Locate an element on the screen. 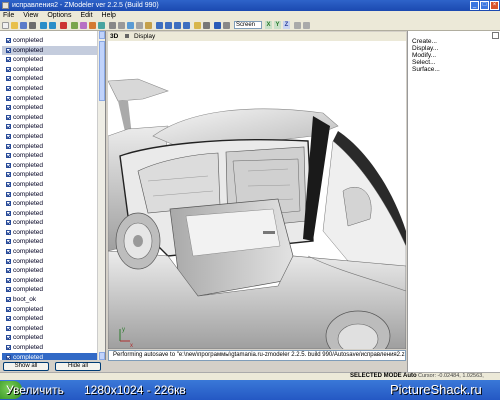 The image size is (500, 400). face-icon is located at coordinates (177, 25).